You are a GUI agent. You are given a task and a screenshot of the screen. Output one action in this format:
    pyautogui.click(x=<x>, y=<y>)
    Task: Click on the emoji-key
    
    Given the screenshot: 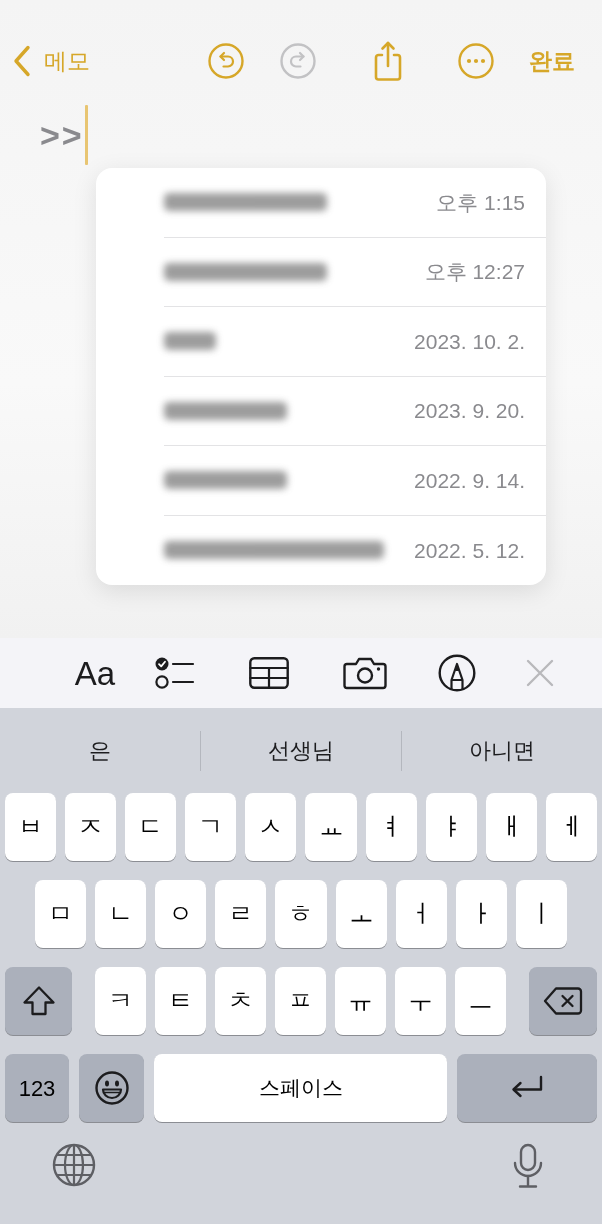 What is the action you would take?
    pyautogui.click(x=111, y=1088)
    